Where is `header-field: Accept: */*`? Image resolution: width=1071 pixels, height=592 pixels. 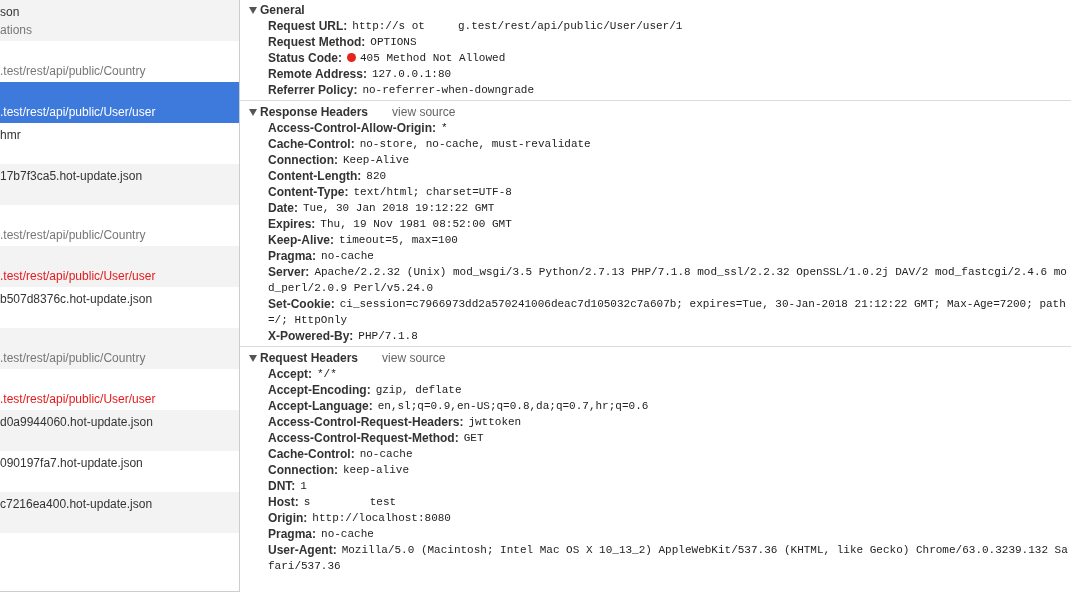 header-field: Accept: */* is located at coordinates (669, 374).